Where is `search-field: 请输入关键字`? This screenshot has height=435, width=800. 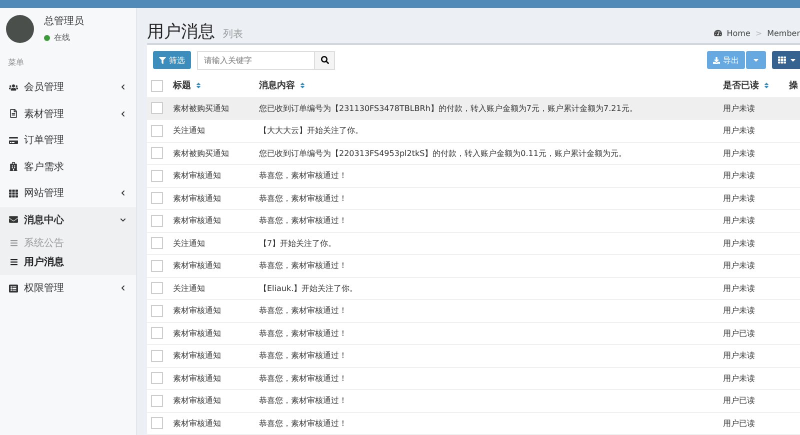
search-field: 请输入关键字 is located at coordinates (256, 60).